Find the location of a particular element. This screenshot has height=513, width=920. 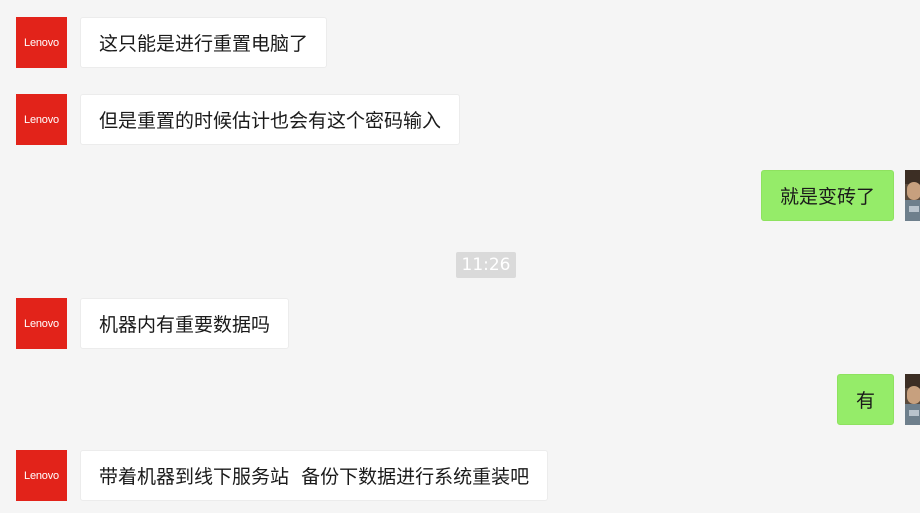

message-bubble-incoming: 机器内有重要数据吗 is located at coordinates (185, 323).